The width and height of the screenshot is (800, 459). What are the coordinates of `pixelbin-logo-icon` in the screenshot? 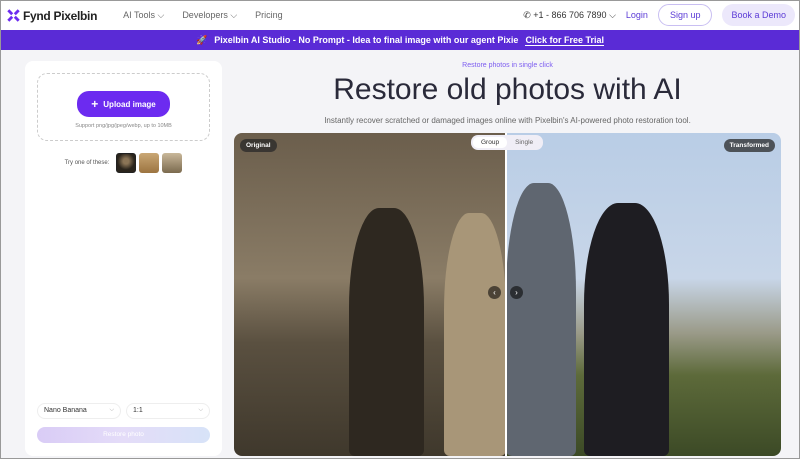 It's located at (13, 15).